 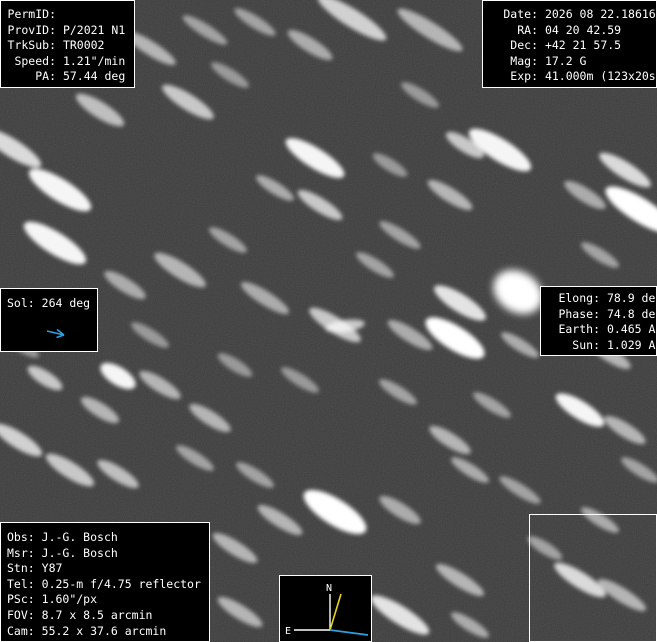 I want to click on sun-direction-arrow-icon, so click(x=55, y=333).